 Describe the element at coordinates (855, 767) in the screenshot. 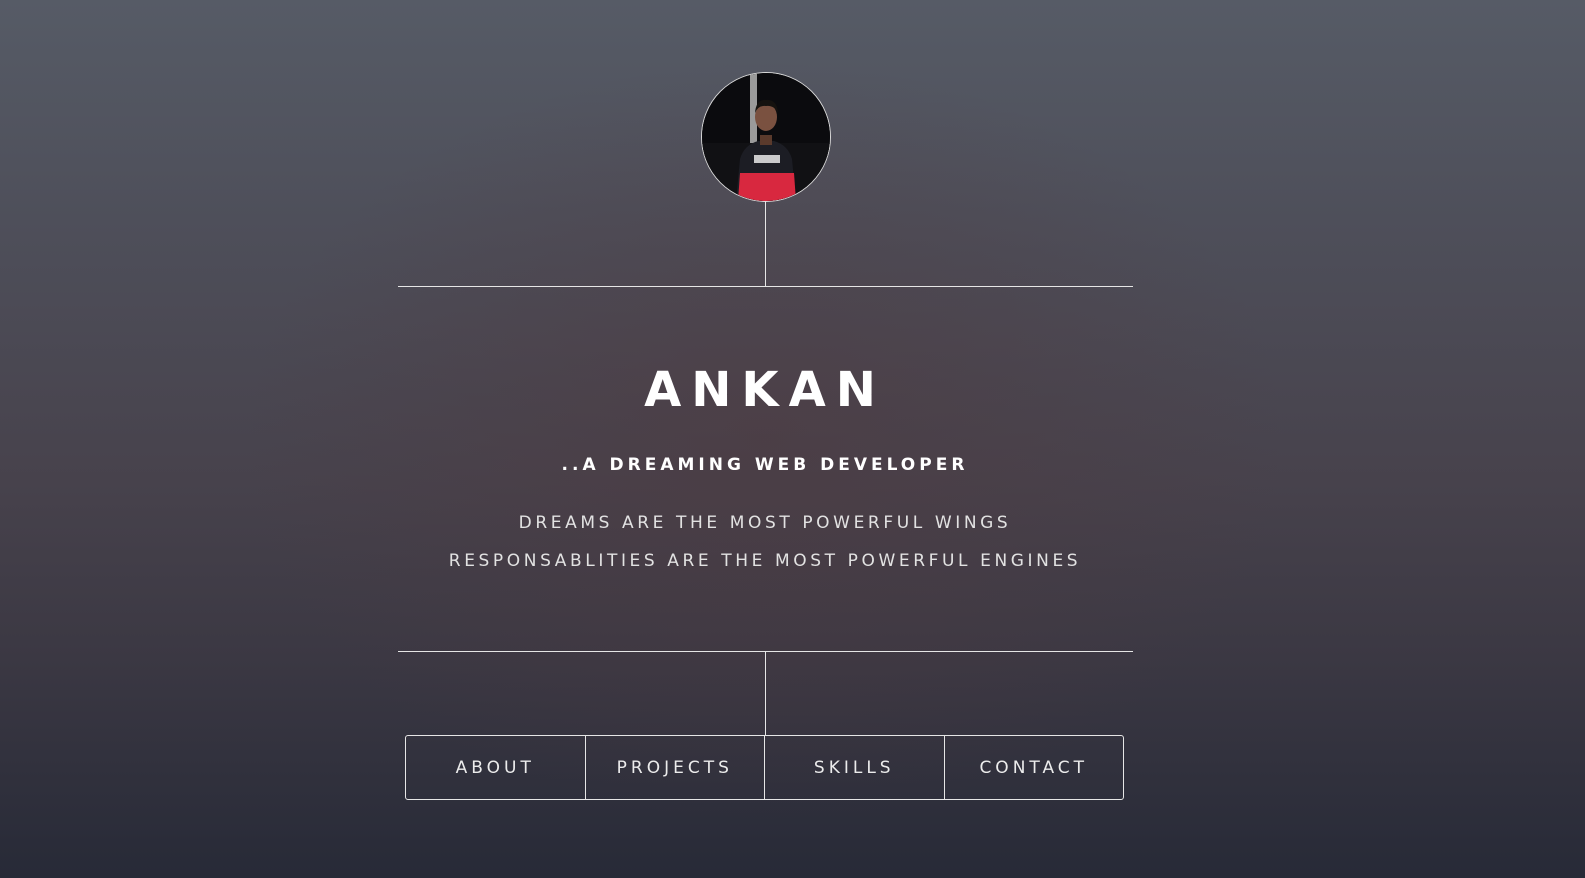

I see `nav-skills-button: SKILLS` at that location.